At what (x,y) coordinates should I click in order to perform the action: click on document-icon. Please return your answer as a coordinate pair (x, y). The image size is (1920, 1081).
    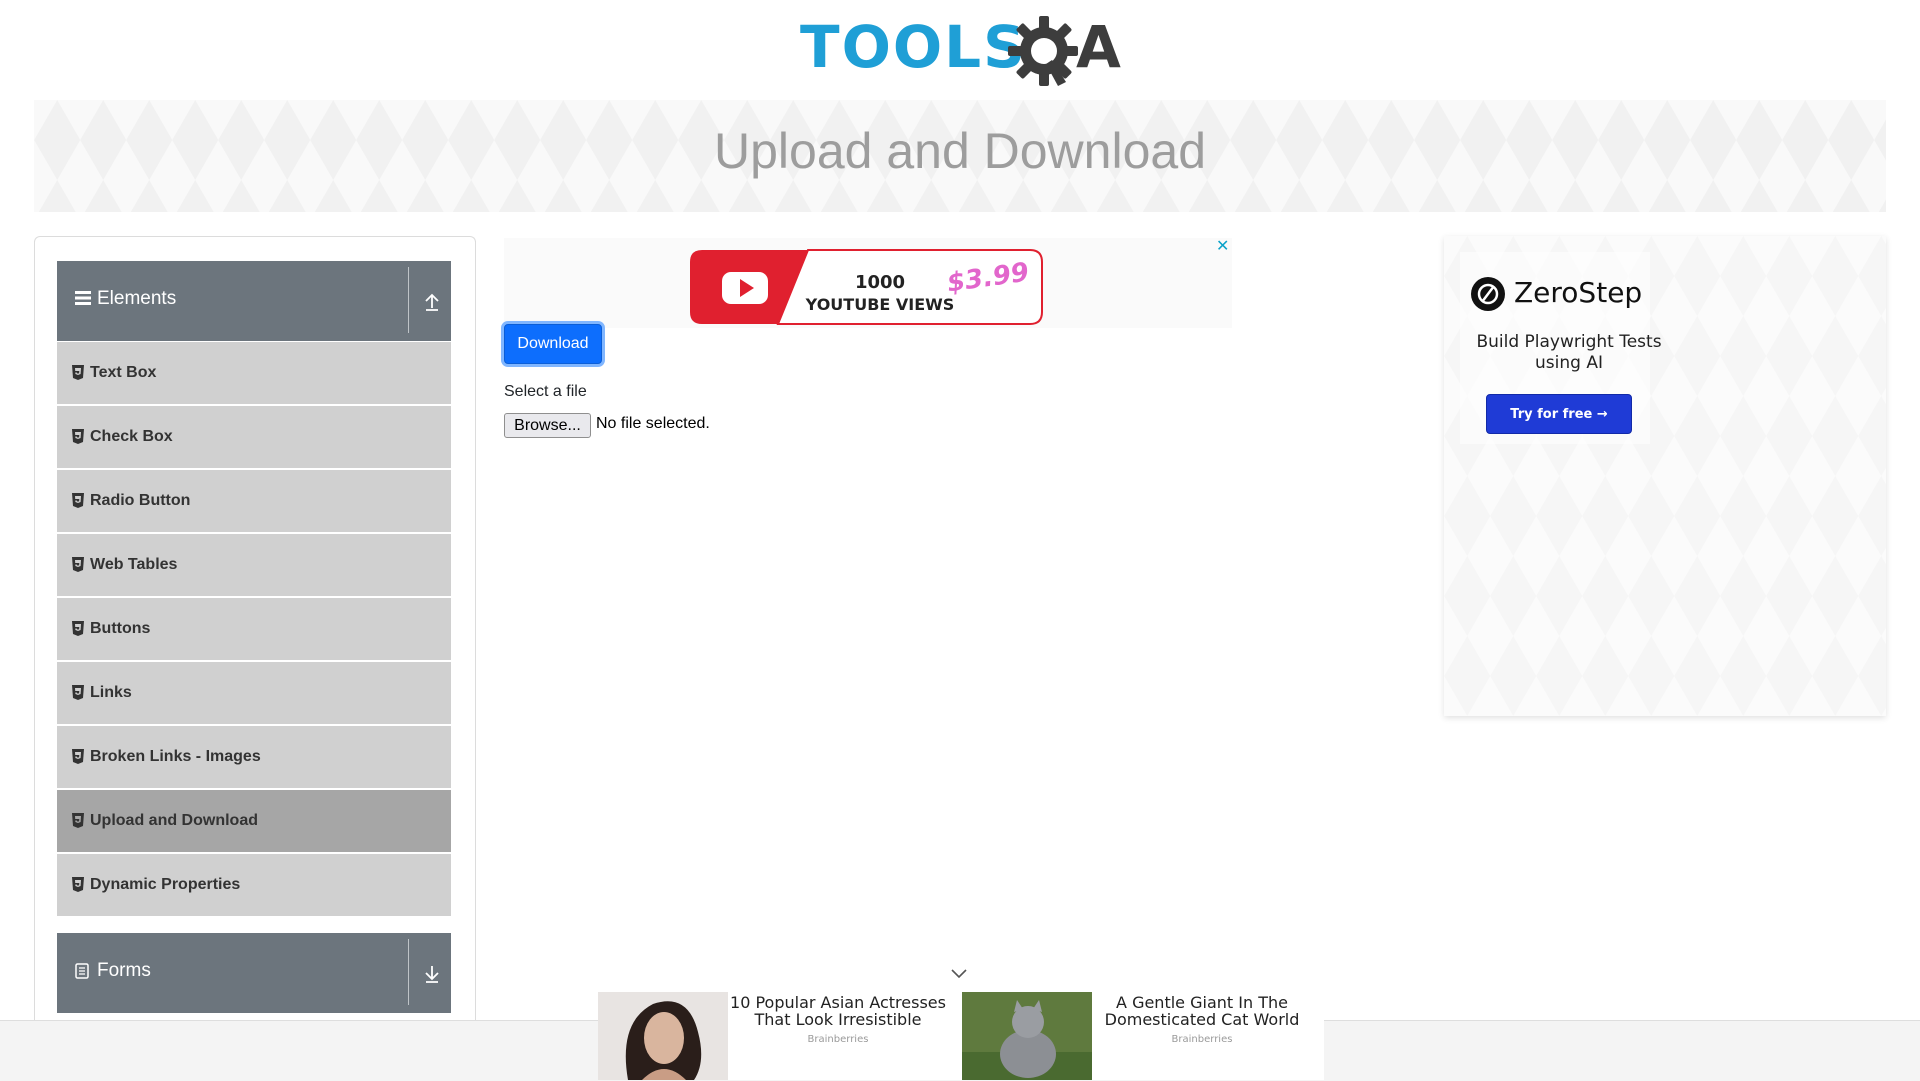
    Looking at the image, I should click on (82, 971).